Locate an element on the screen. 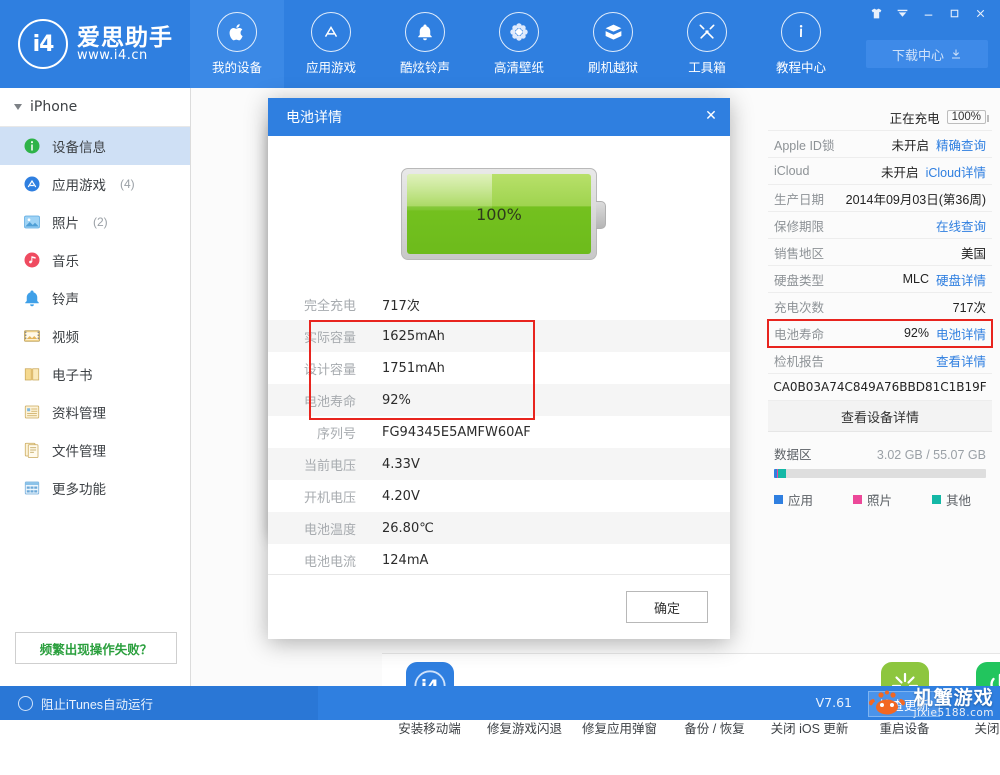 The height and width of the screenshot is (775, 1000). logo-mark-icon: i4 is located at coordinates (43, 44).